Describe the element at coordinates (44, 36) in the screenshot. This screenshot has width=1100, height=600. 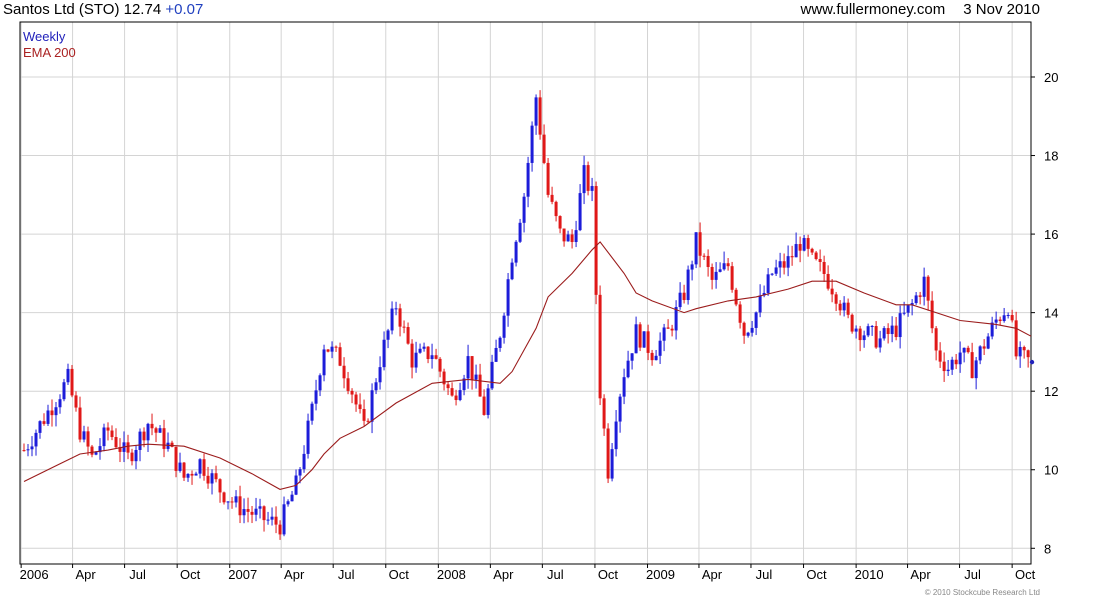
I see `legend-weekly: Weekly` at that location.